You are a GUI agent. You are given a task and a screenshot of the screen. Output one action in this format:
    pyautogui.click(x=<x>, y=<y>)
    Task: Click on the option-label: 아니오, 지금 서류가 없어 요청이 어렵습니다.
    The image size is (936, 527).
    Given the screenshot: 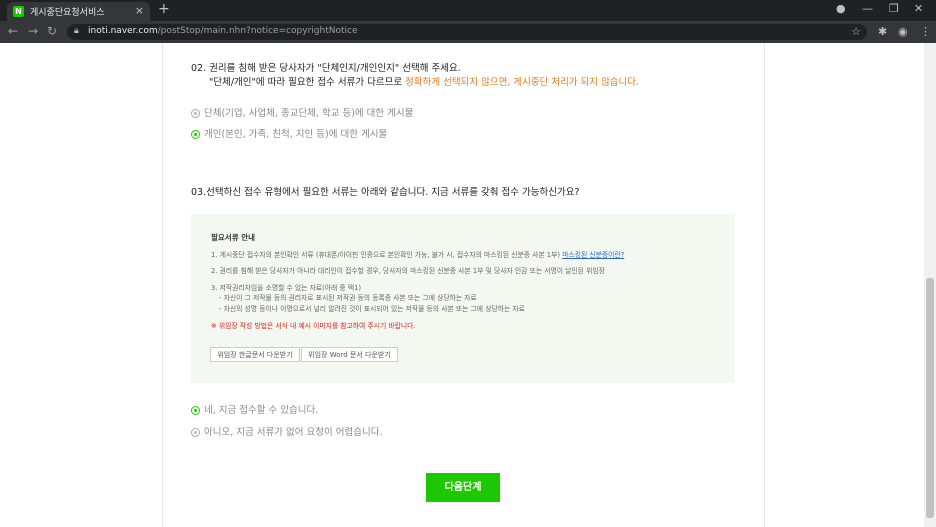 What is the action you would take?
    pyautogui.click(x=293, y=432)
    